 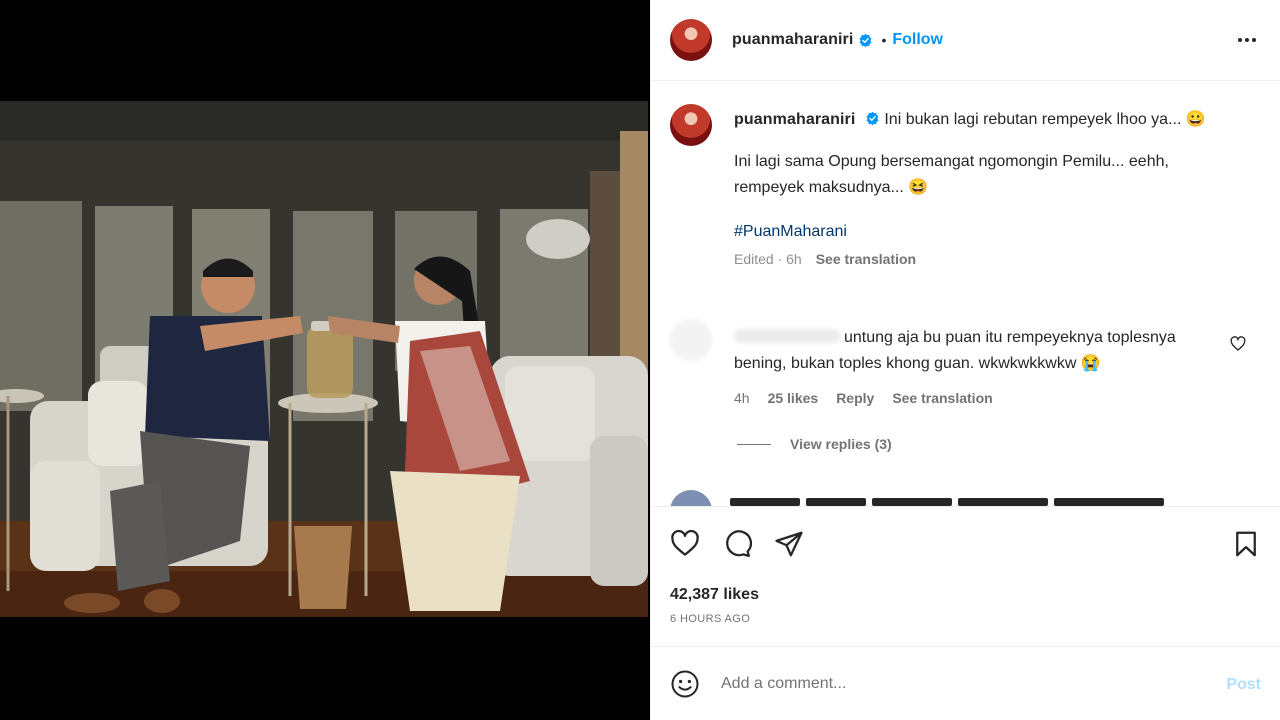 I want to click on view-replies-label: View replies (3), so click(x=841, y=444).